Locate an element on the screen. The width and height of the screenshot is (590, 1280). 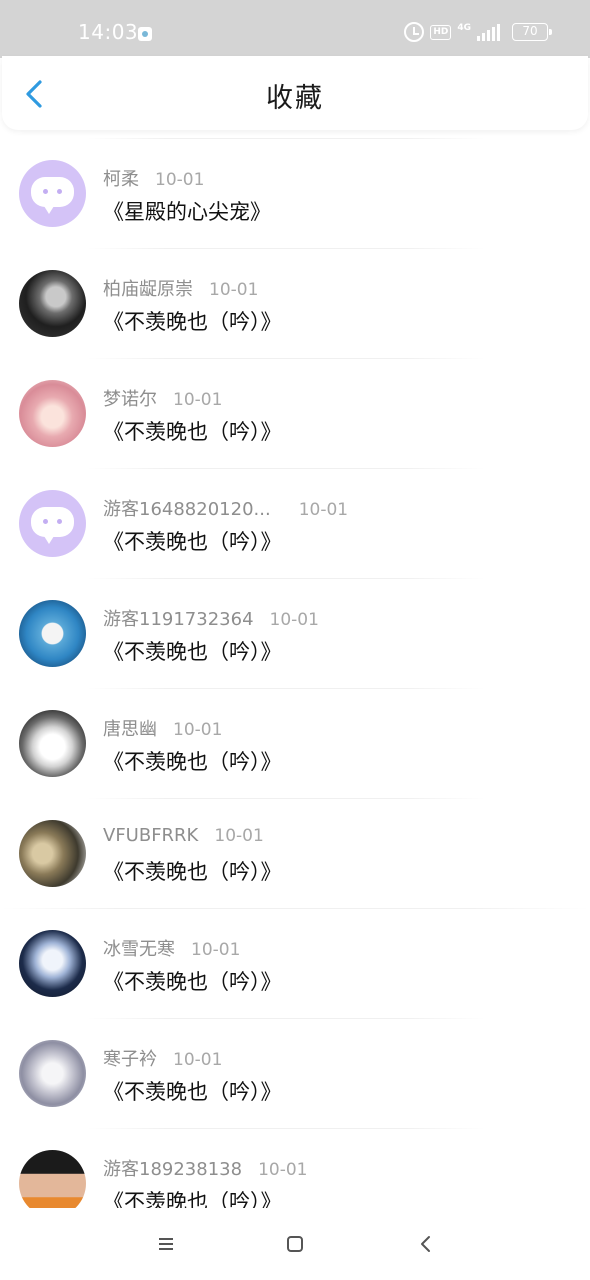
hd-badge: HD is located at coordinates (441, 32).